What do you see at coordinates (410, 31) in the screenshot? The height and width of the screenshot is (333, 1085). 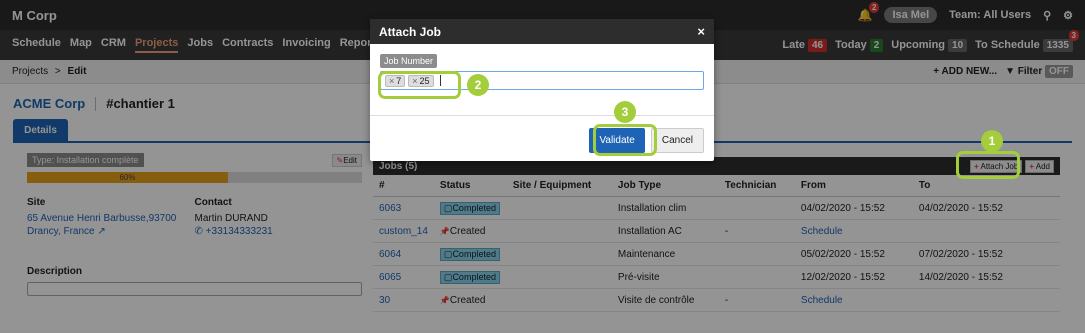 I see `modal-title: Attach Job` at bounding box center [410, 31].